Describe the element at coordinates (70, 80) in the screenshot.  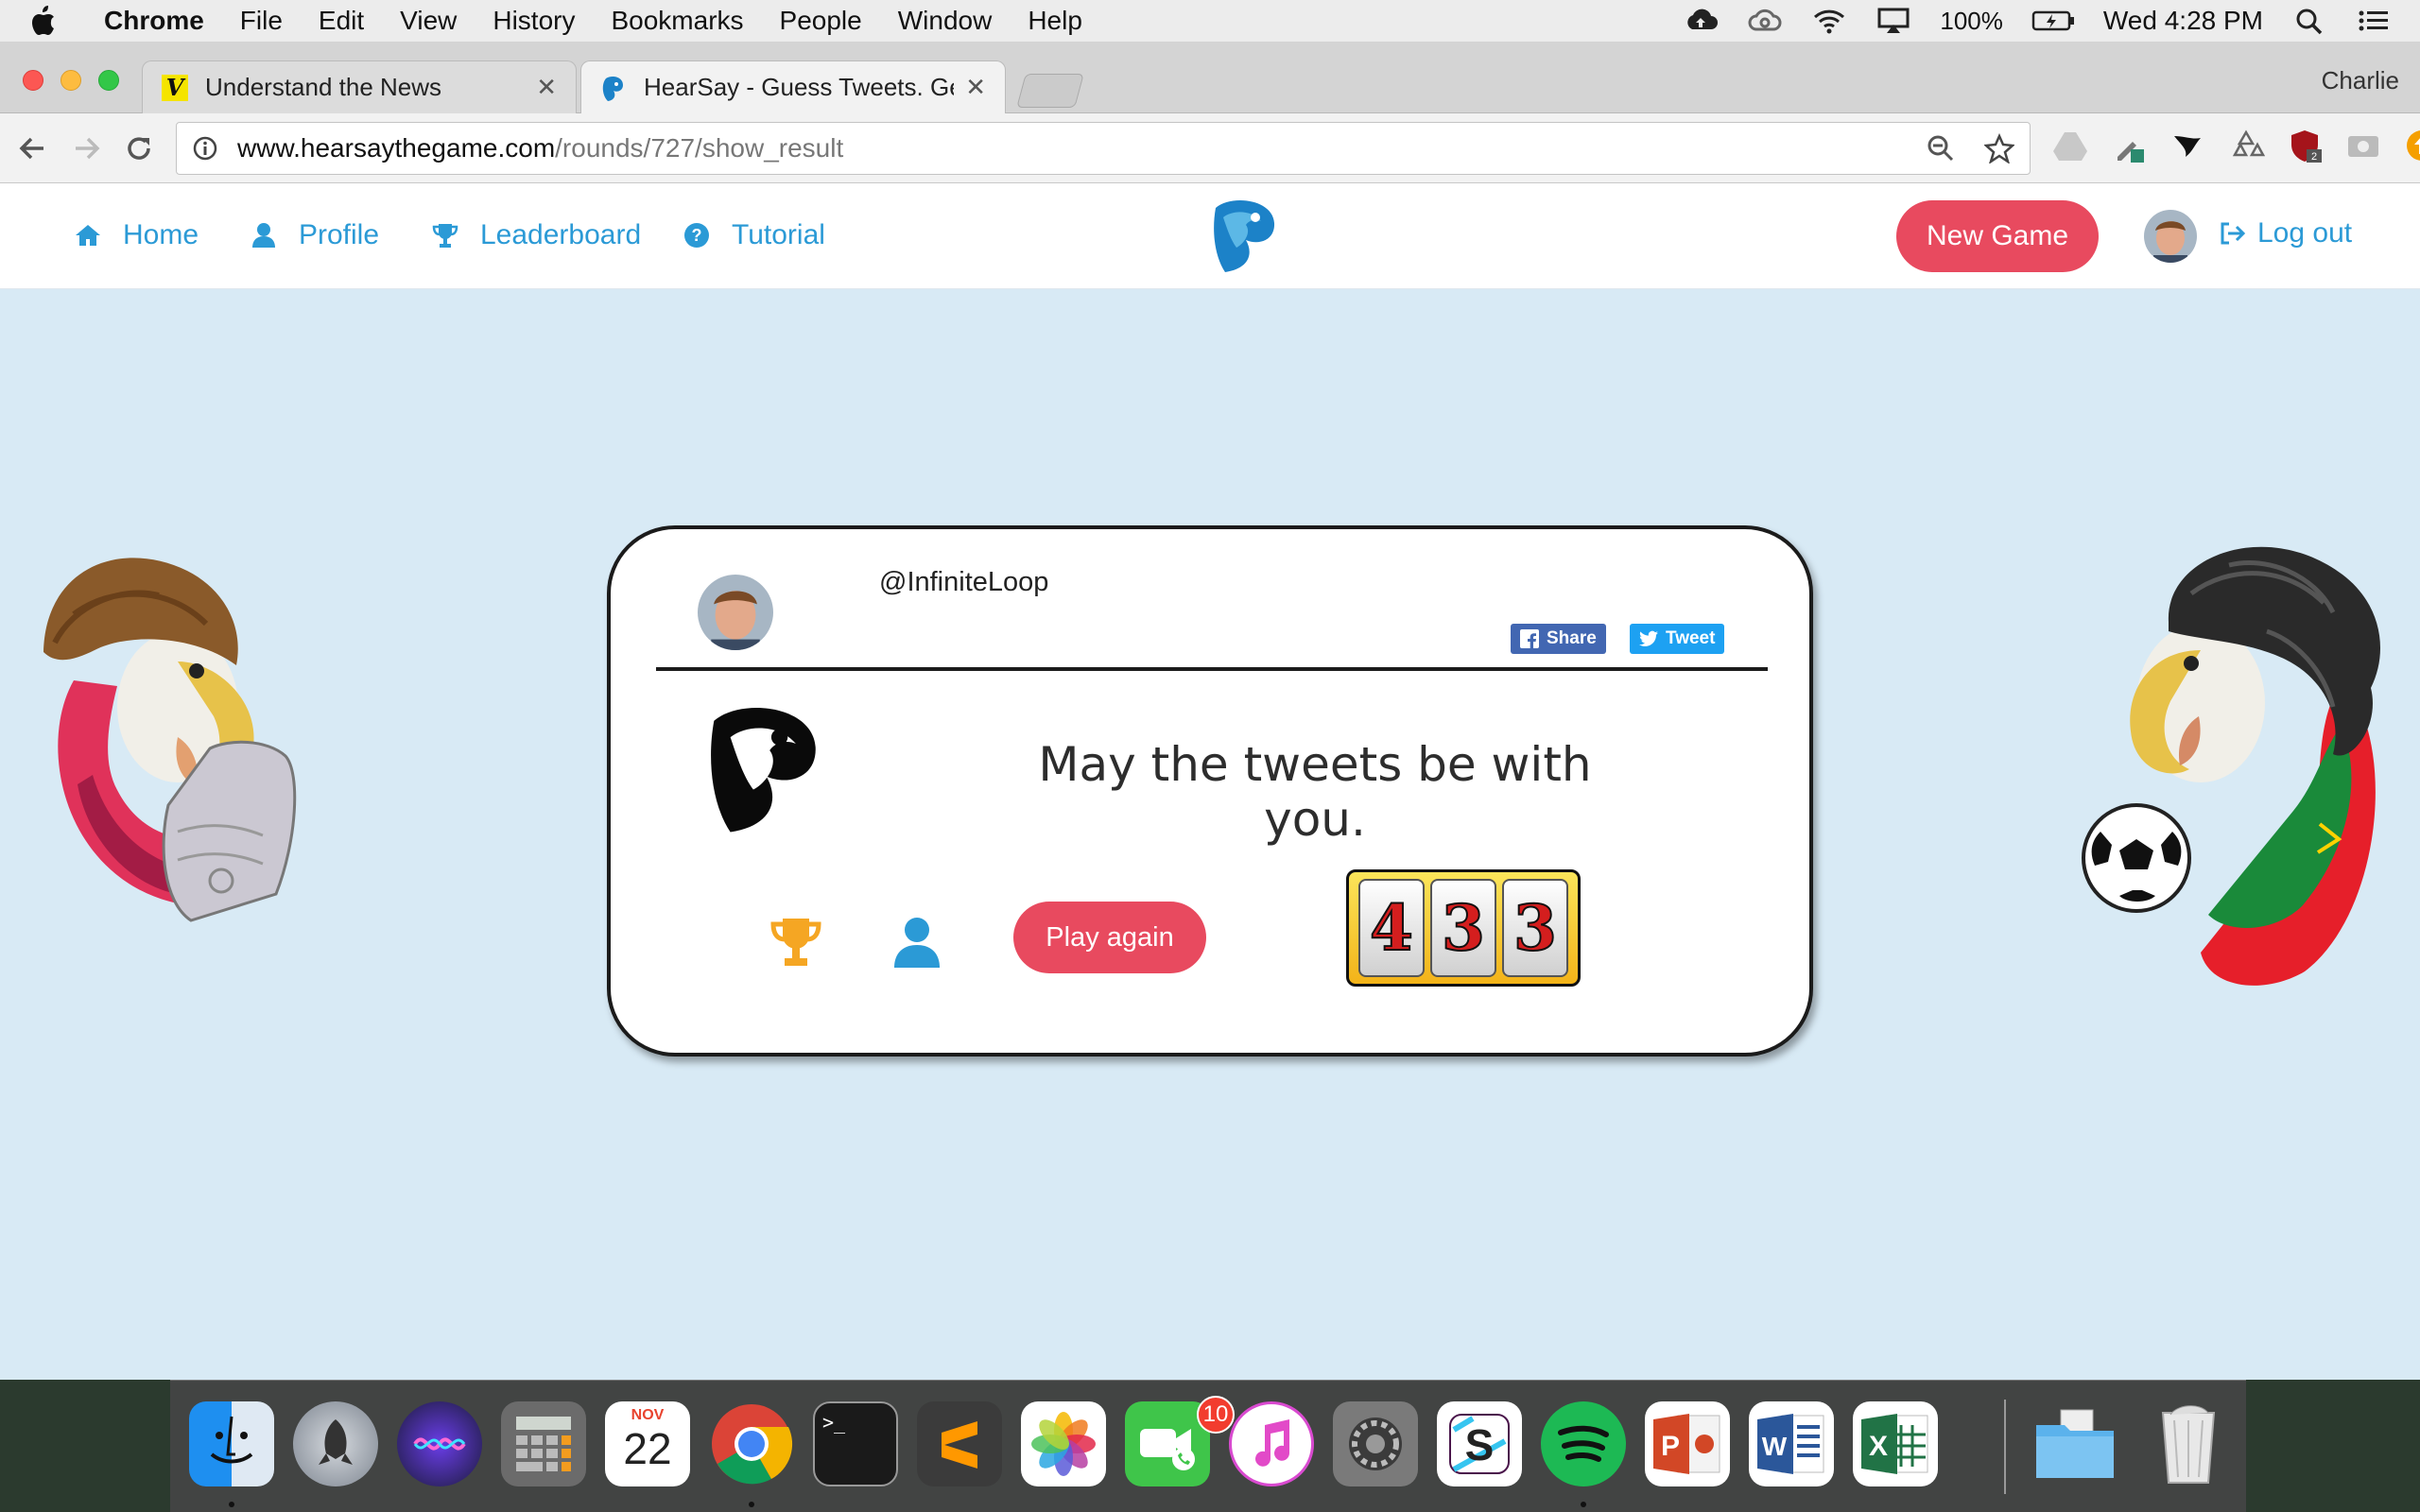
I see `minimize-window-button` at that location.